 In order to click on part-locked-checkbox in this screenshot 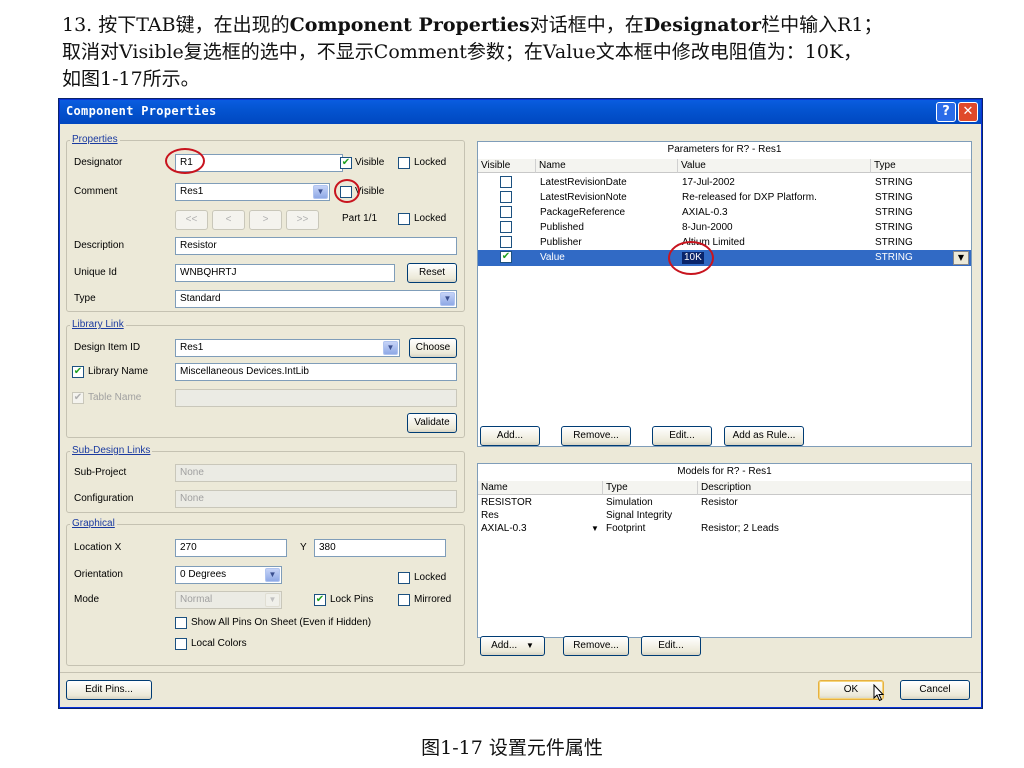, I will do `click(404, 219)`.